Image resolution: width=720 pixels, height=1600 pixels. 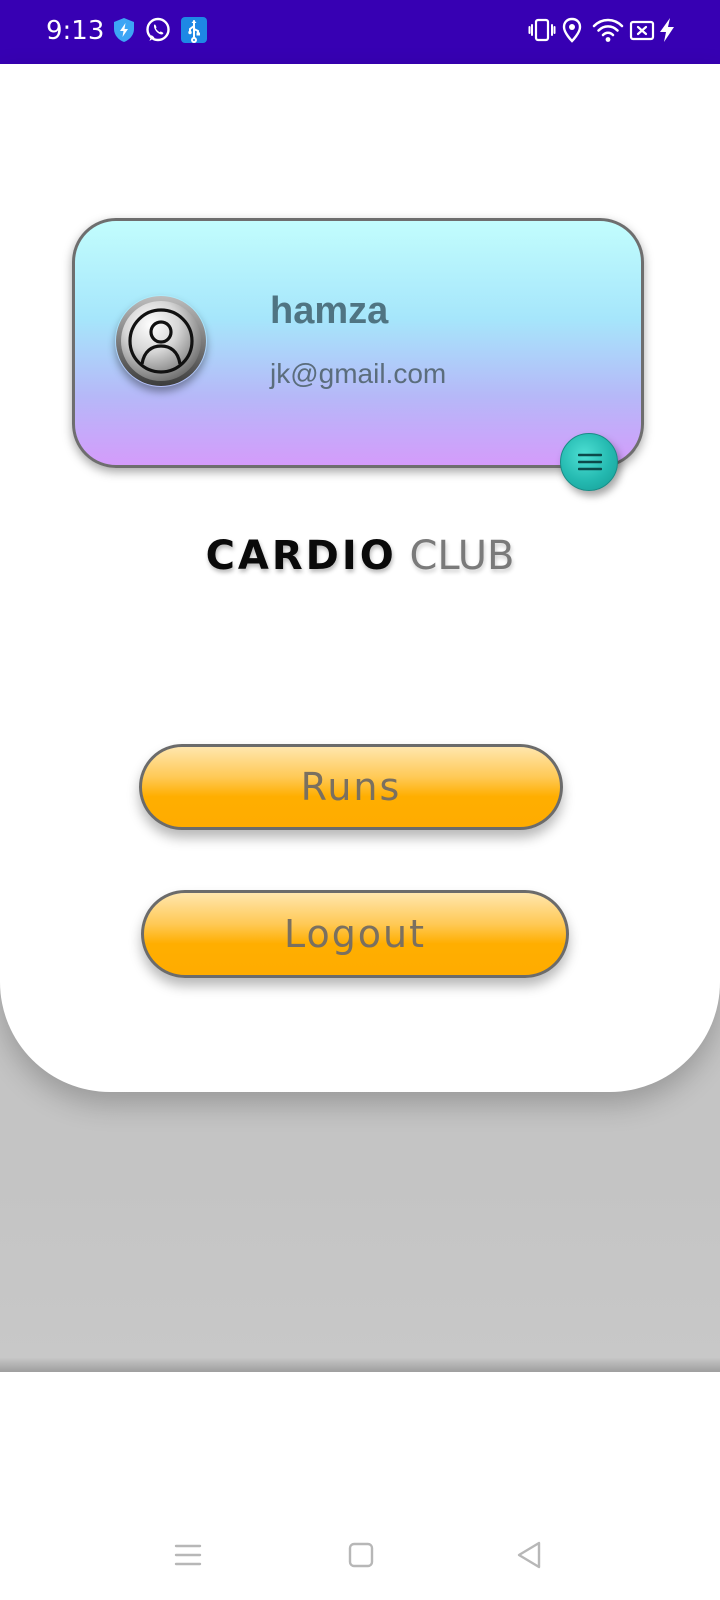 What do you see at coordinates (329, 311) in the screenshot?
I see `profile-name: hamza` at bounding box center [329, 311].